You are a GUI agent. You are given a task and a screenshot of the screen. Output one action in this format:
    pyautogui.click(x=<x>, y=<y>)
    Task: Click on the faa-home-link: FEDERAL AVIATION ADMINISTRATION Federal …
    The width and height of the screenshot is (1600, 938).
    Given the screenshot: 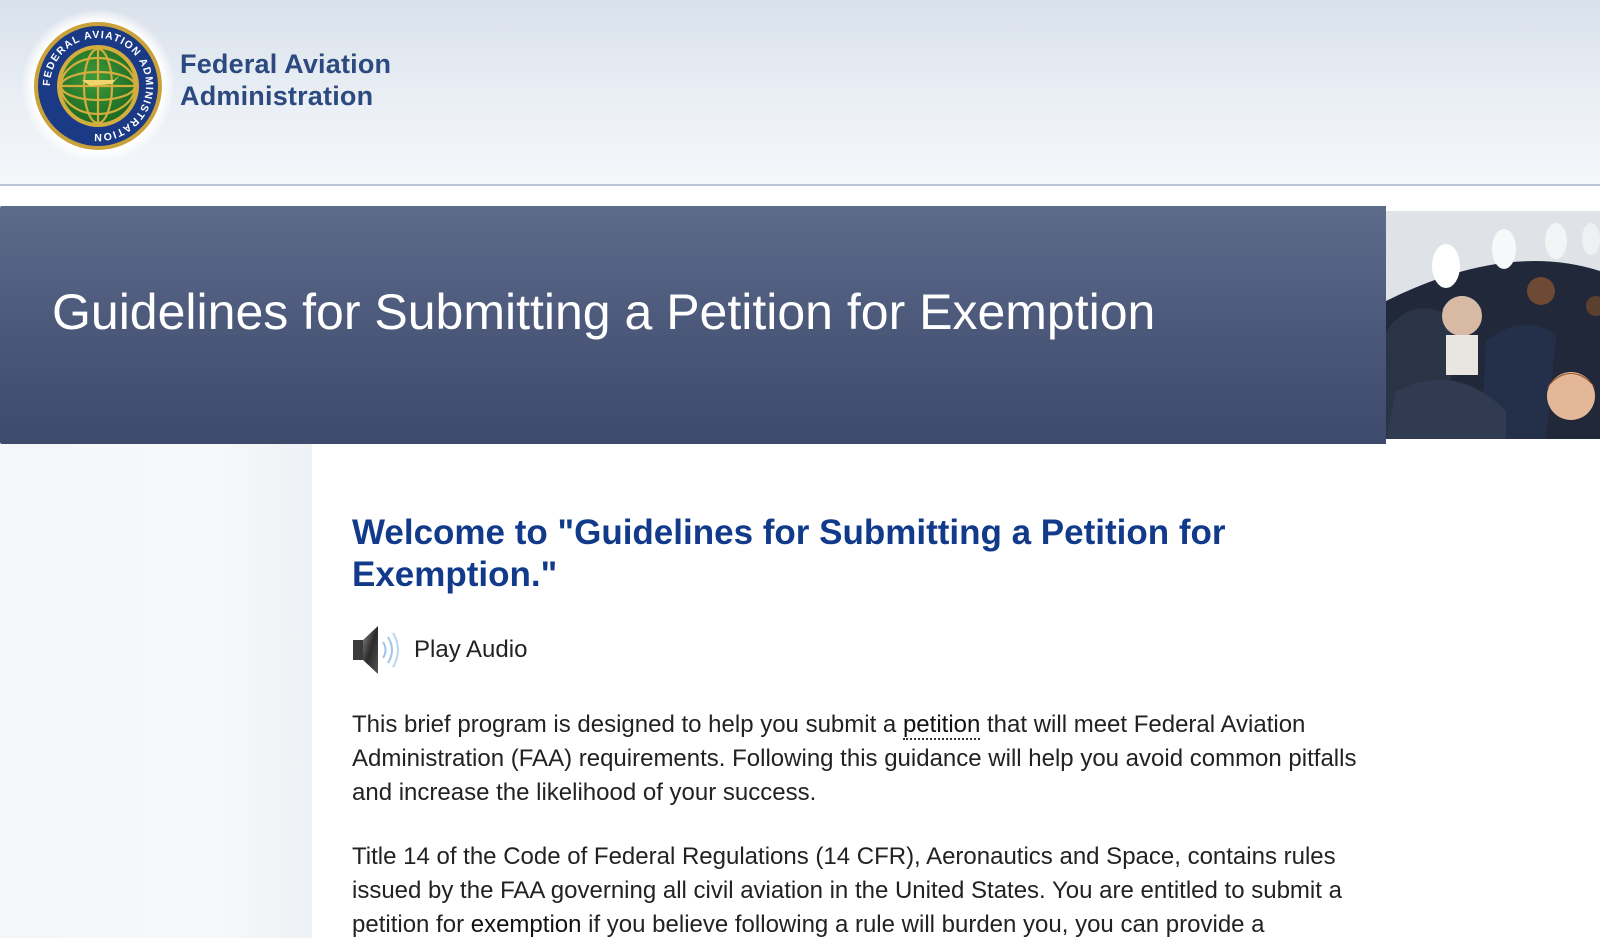 What is the action you would take?
    pyautogui.click(x=206, y=86)
    